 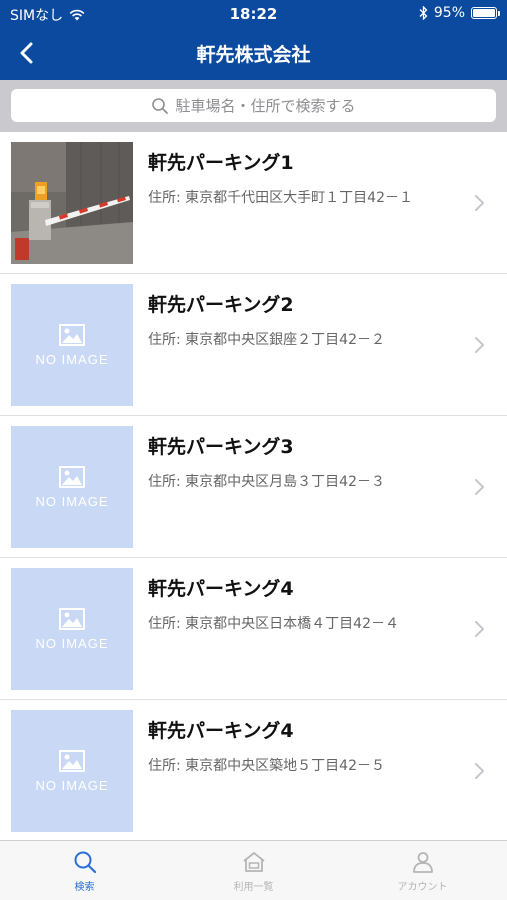 What do you see at coordinates (26, 53) in the screenshot?
I see `chevron-left-icon` at bounding box center [26, 53].